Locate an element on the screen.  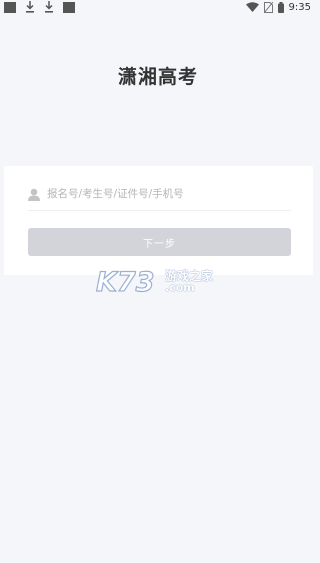
user-icon is located at coordinates (34, 194).